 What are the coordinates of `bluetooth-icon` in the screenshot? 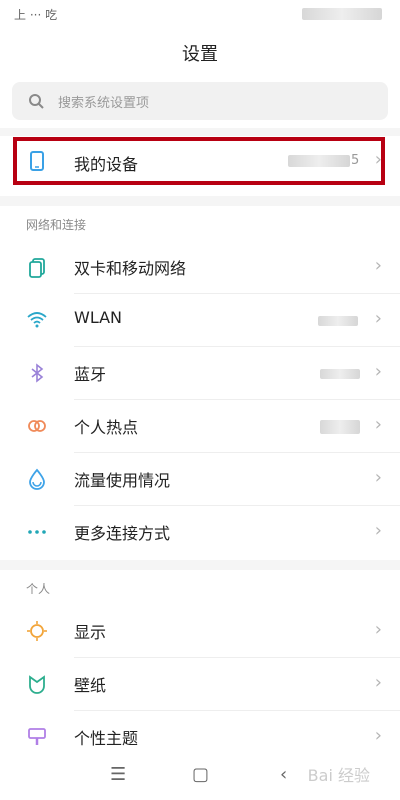 It's located at (37, 373).